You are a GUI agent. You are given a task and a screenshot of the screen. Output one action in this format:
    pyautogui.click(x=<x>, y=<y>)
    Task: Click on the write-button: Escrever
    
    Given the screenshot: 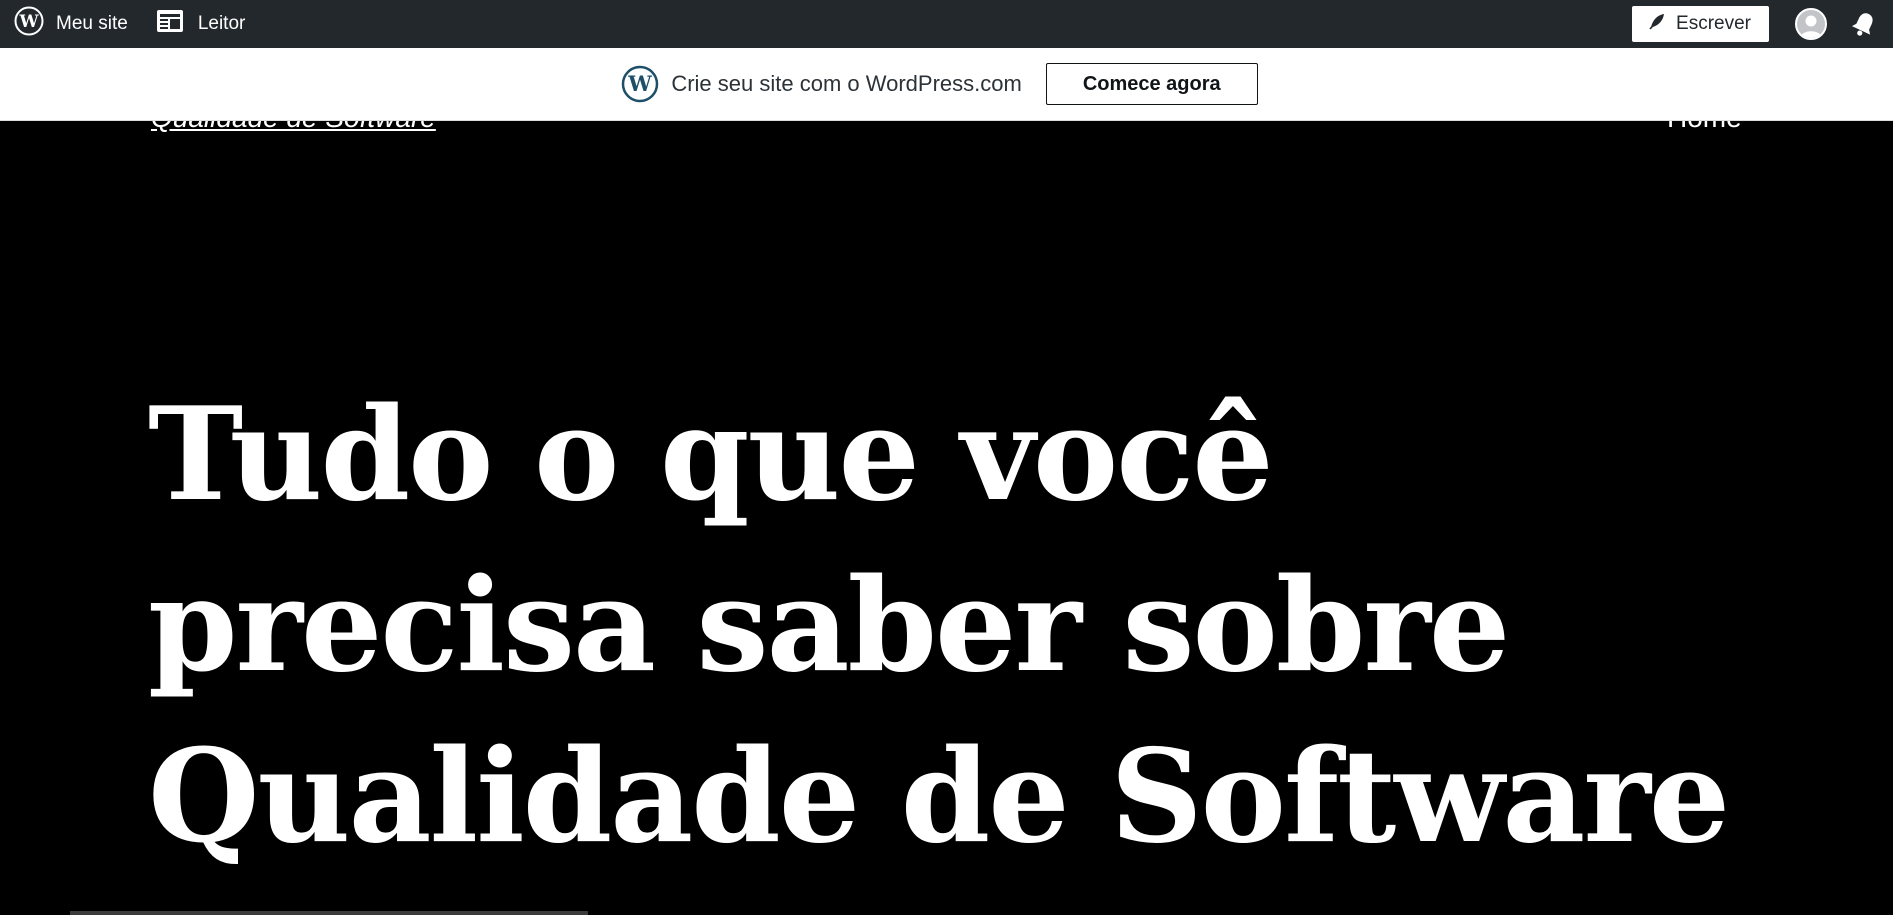 What is the action you would take?
    pyautogui.click(x=1700, y=24)
    